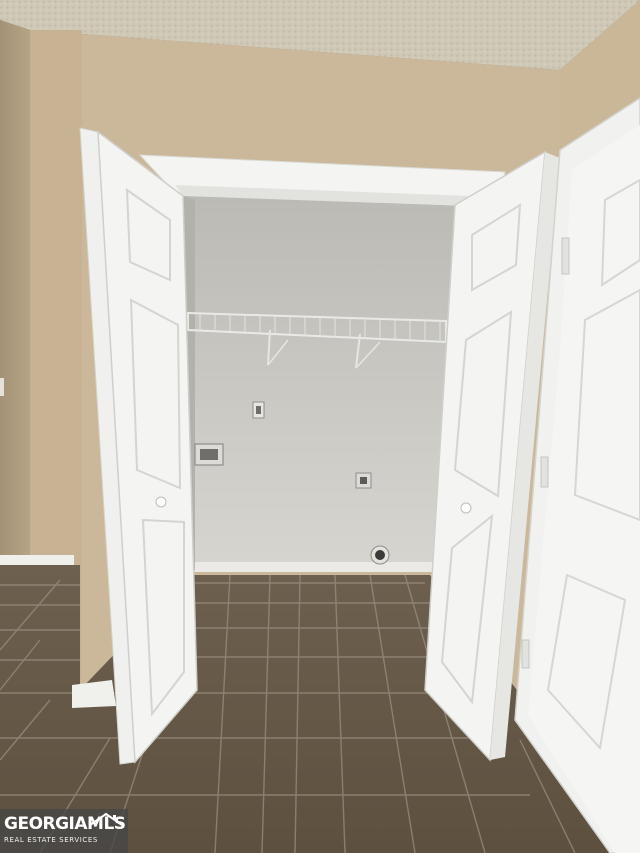 This screenshot has width=640, height=853. What do you see at coordinates (64, 831) in the screenshot?
I see `watermark-badge: GEORGIAMLS REAL ESTATE SERVICES` at bounding box center [64, 831].